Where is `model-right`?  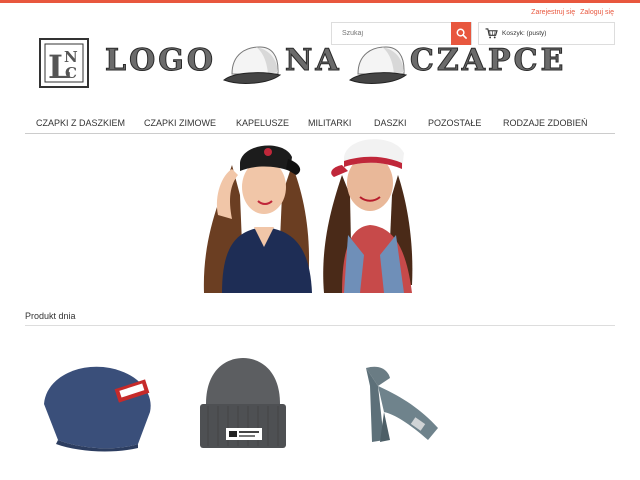 model-right is located at coordinates (368, 216).